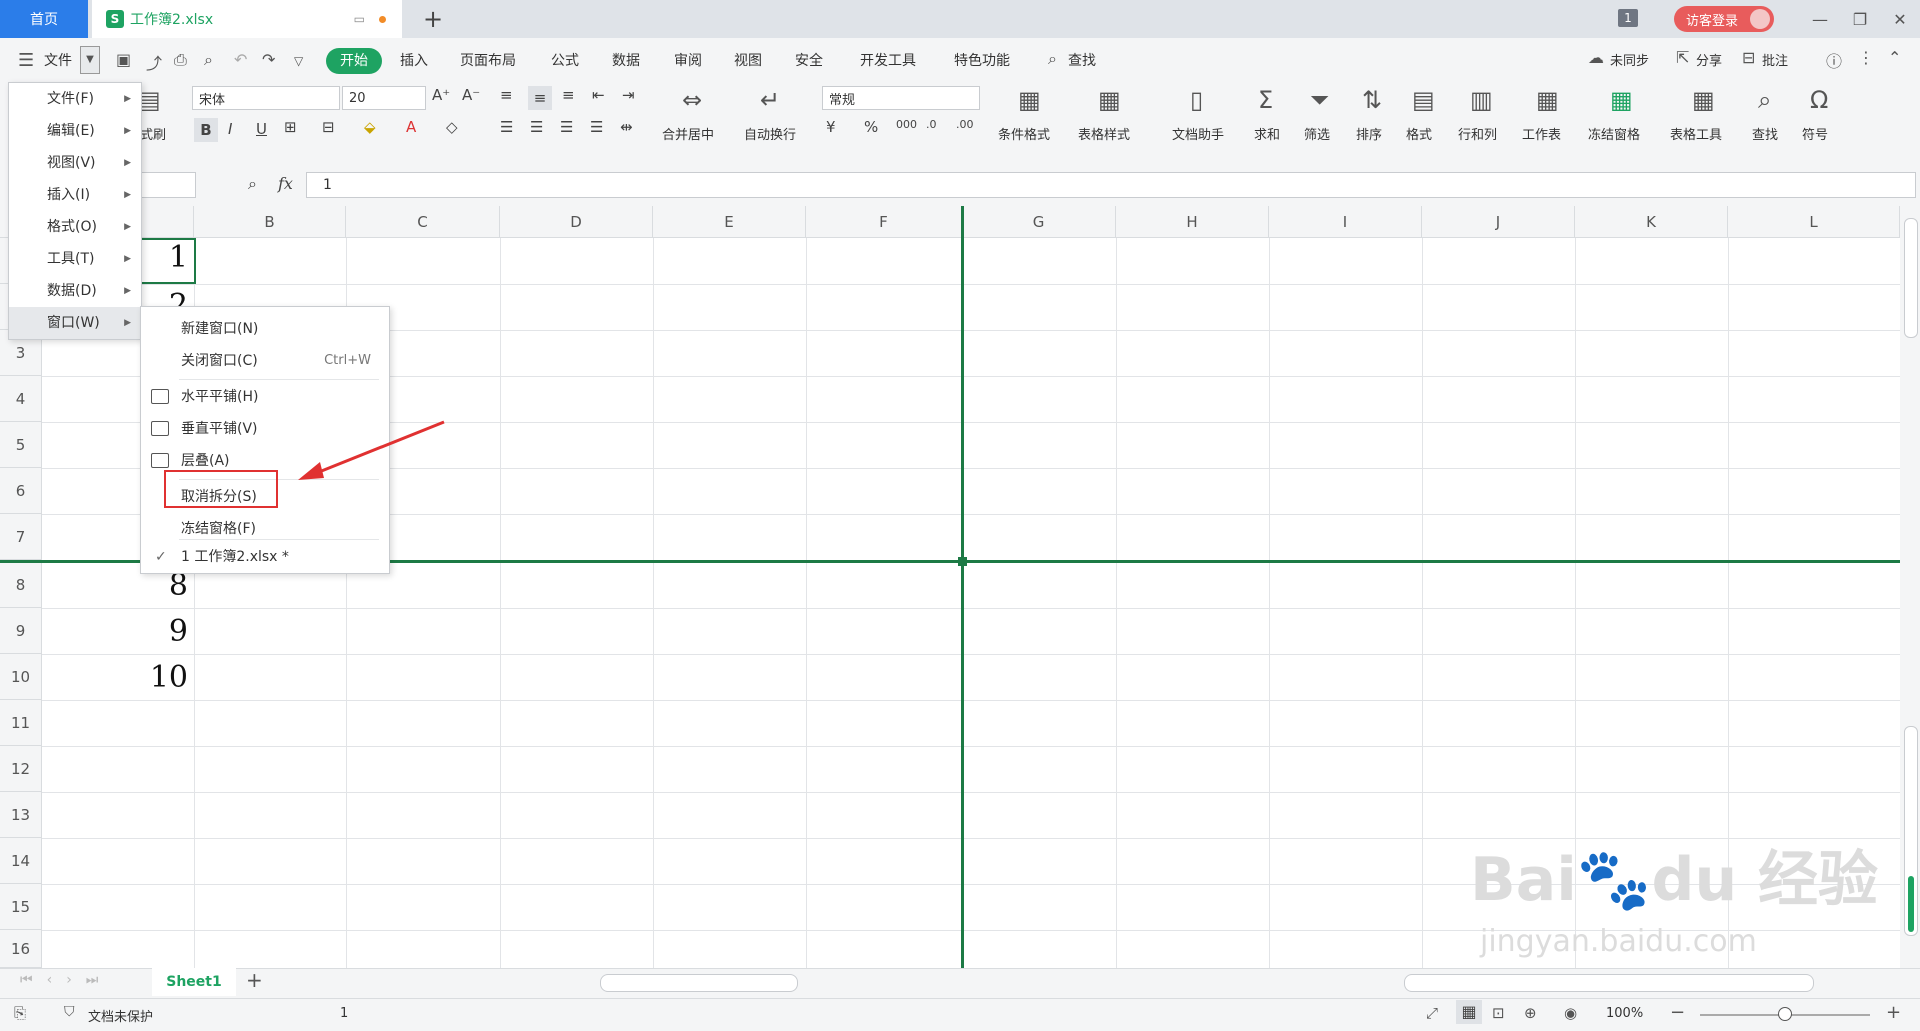 The width and height of the screenshot is (1920, 1031). What do you see at coordinates (962, 587) in the screenshot?
I see `vertical-split-bar` at bounding box center [962, 587].